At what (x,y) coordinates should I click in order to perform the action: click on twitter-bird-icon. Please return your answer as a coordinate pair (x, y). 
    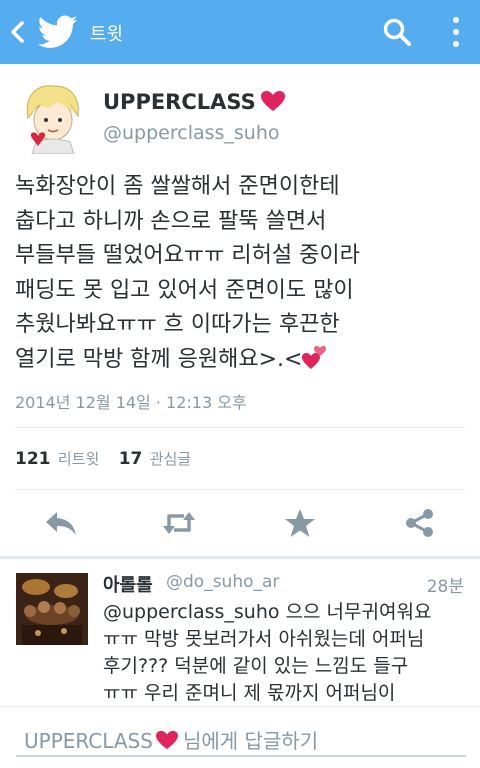
    Looking at the image, I should click on (58, 31).